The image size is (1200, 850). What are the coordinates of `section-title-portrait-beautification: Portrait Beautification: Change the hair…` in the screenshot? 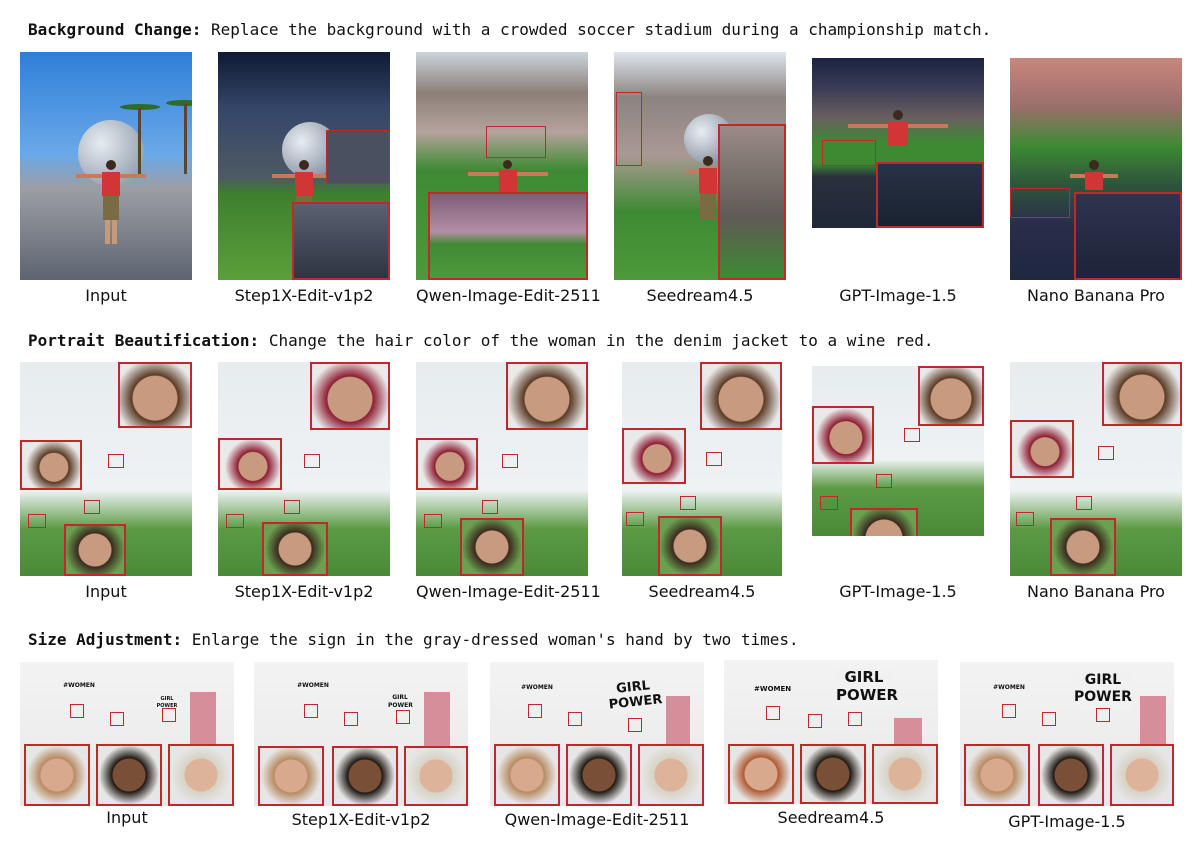 It's located at (481, 340).